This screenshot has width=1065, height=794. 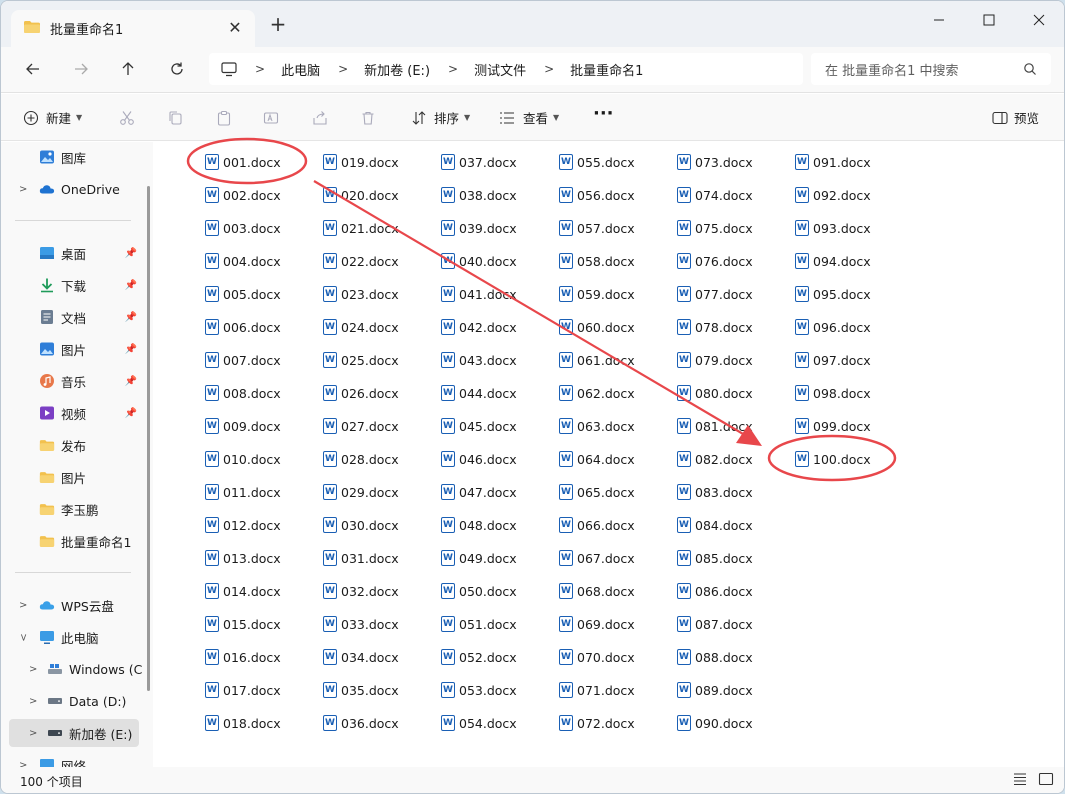 I want to click on file-item: W 096.docx, so click(x=833, y=327).